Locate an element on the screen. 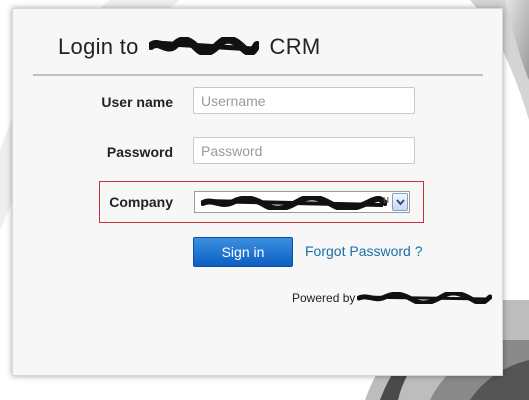  page-title: Login to CRM is located at coordinates (189, 47).